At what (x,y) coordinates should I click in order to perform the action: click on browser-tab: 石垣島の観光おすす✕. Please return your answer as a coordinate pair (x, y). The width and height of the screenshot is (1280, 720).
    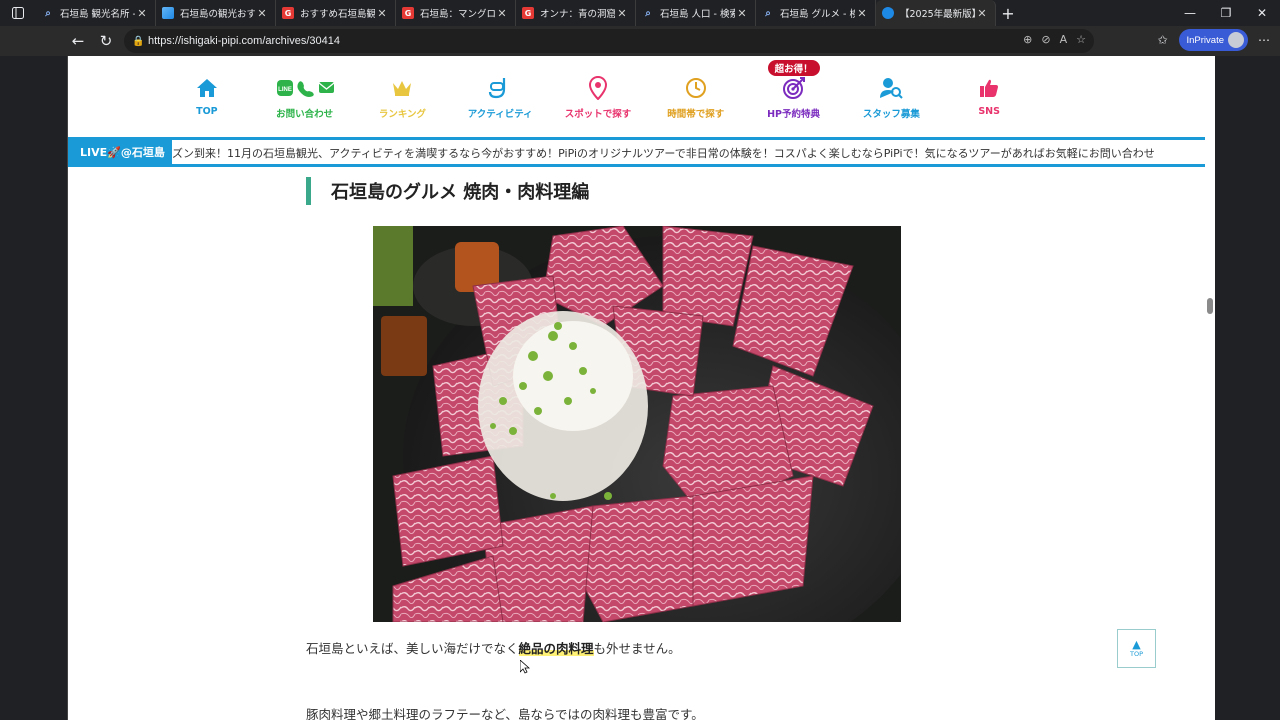
    Looking at the image, I should click on (216, 13).